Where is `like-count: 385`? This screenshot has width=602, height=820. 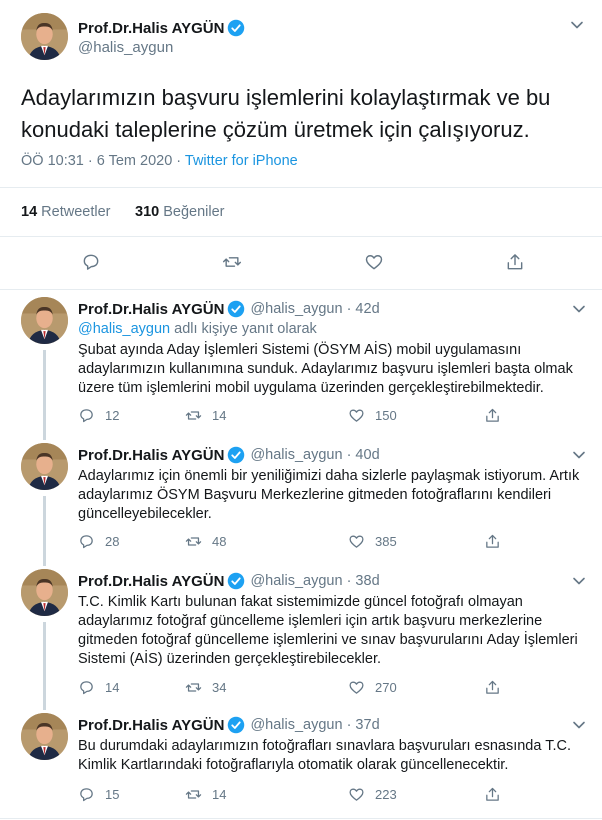
like-count: 385 is located at coordinates (386, 541).